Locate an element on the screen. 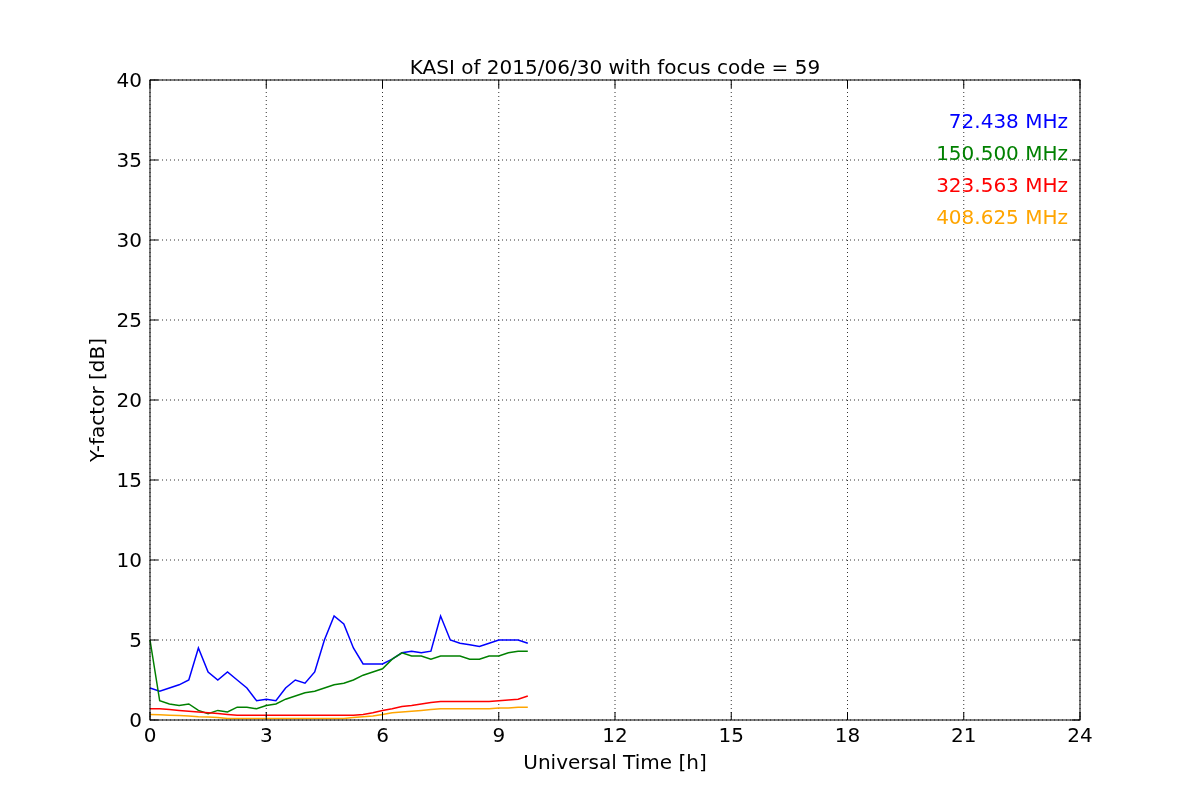  legend-label: 72.438 MHz is located at coordinates (1008, 121).